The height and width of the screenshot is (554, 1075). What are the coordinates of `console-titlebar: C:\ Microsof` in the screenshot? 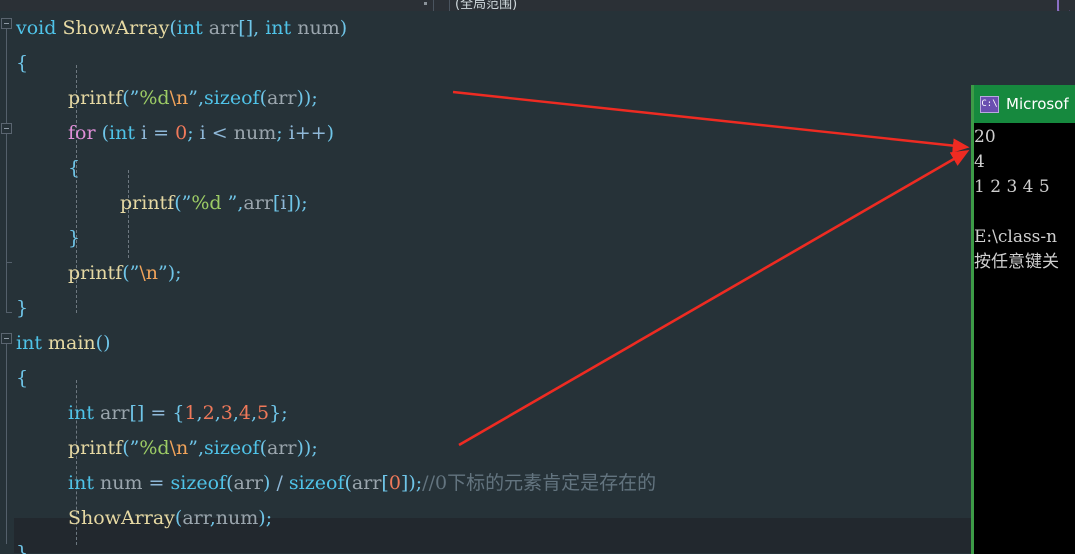 It's located at (1023, 104).